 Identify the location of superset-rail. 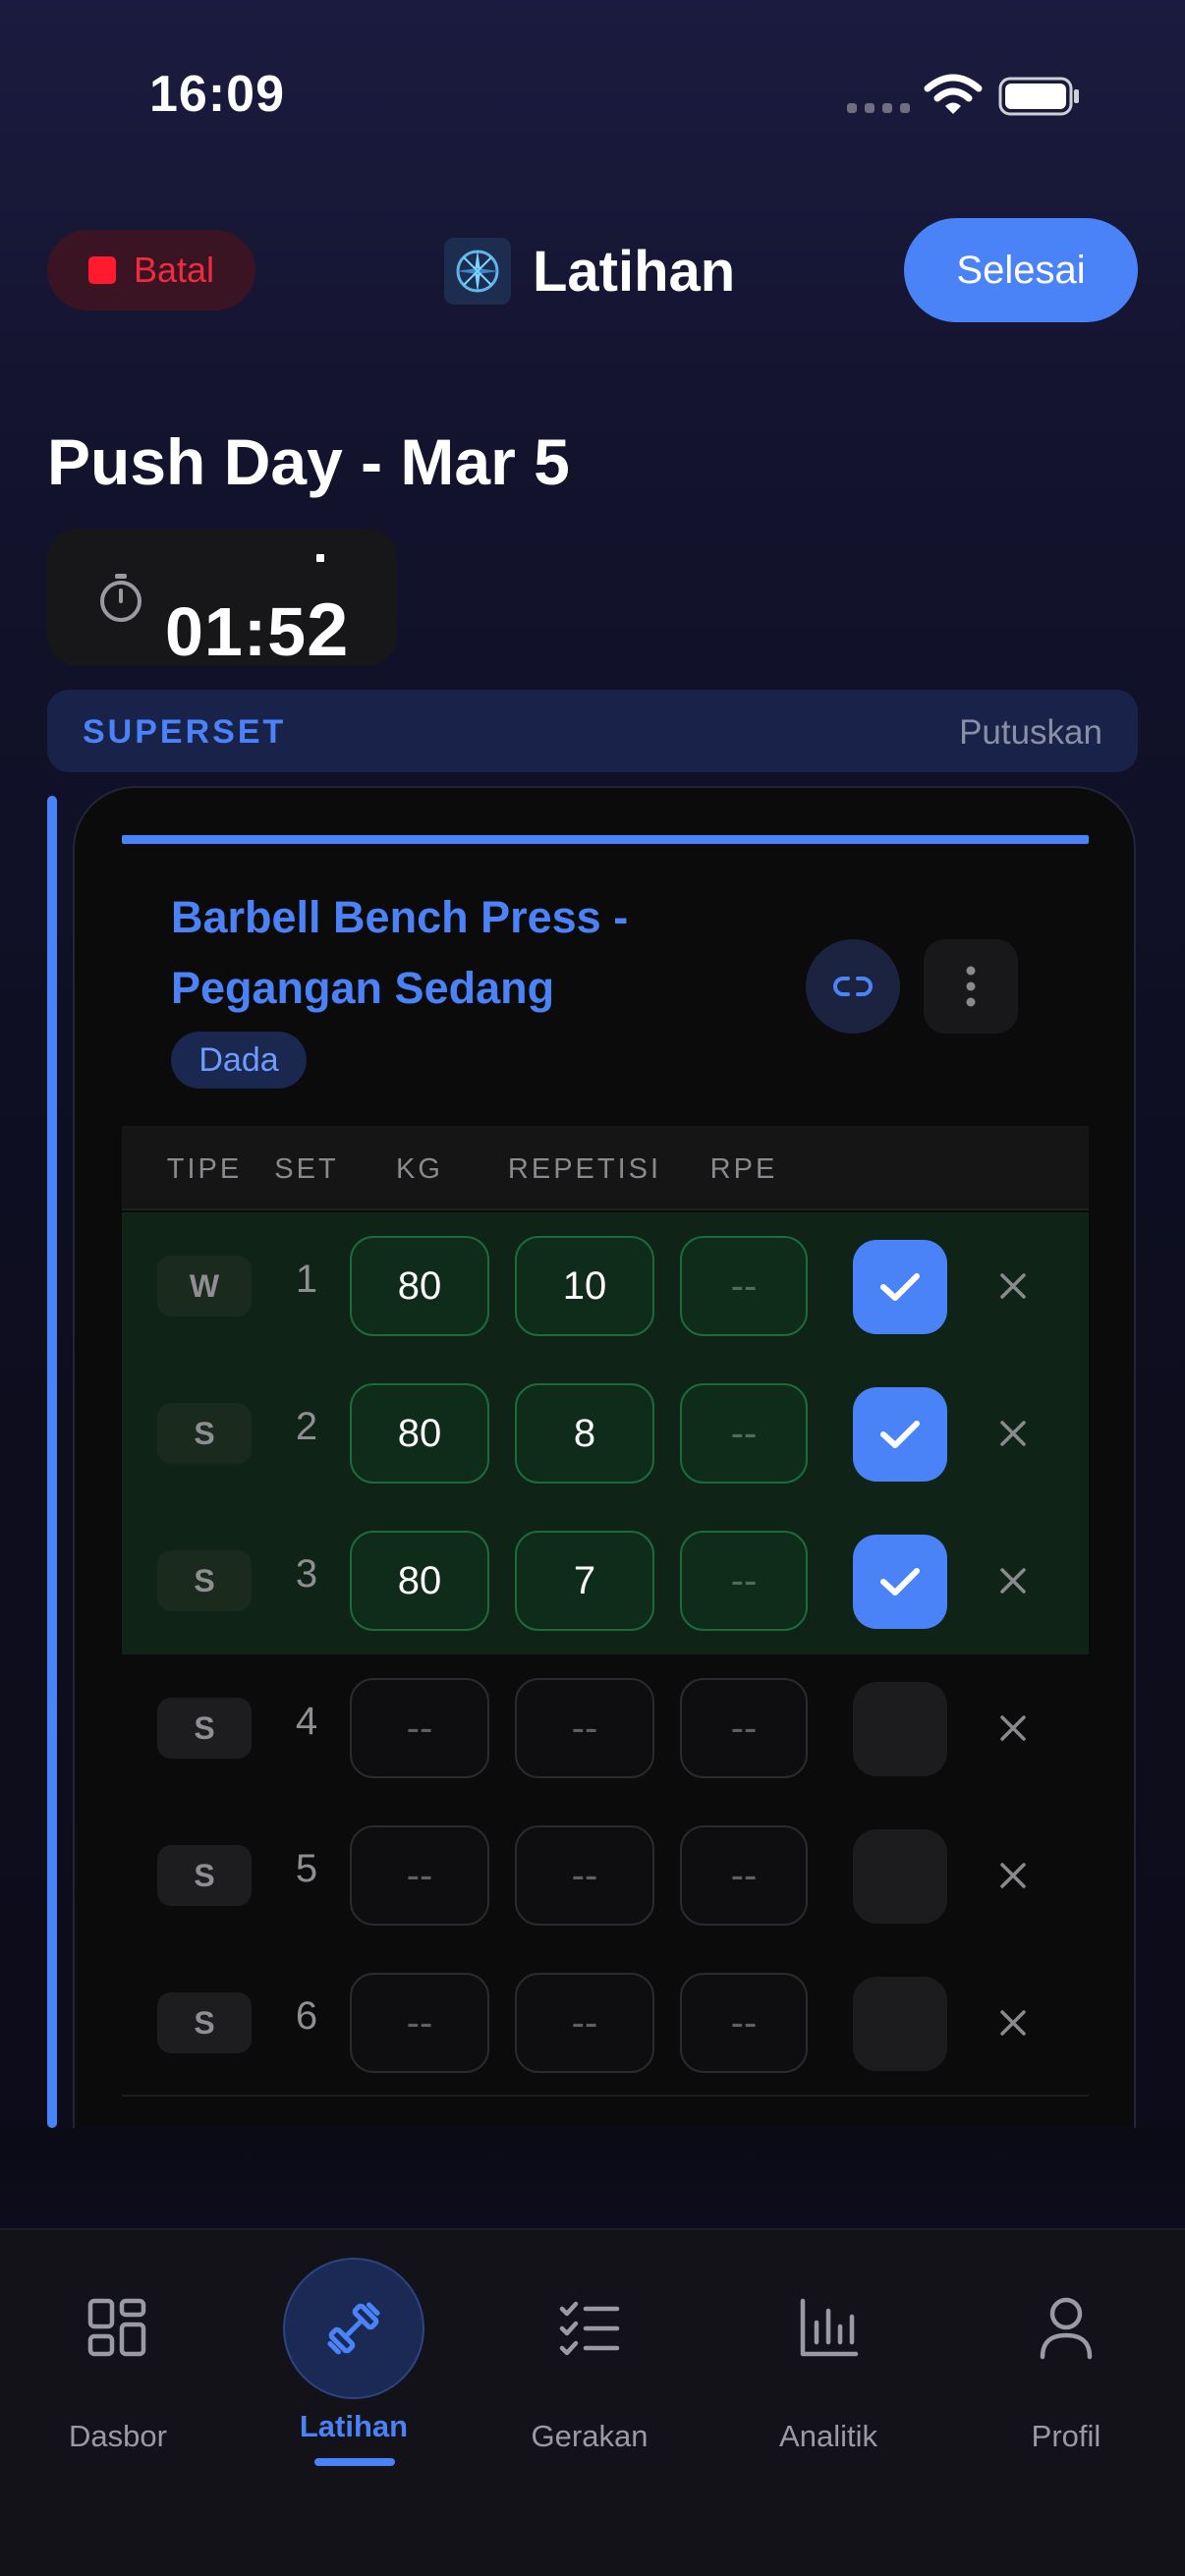
(52, 1462).